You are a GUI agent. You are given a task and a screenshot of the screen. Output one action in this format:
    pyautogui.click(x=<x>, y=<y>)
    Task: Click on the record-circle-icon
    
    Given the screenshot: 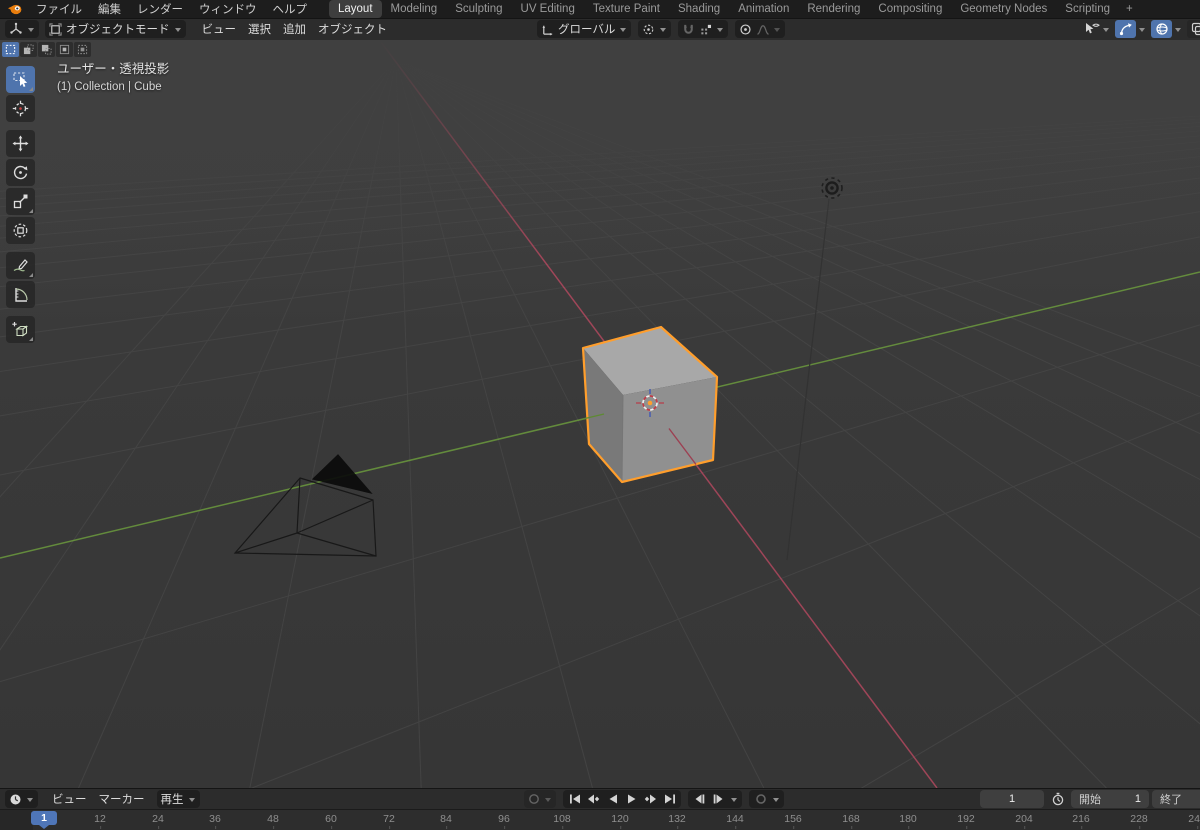 What is the action you would take?
    pyautogui.click(x=760, y=799)
    